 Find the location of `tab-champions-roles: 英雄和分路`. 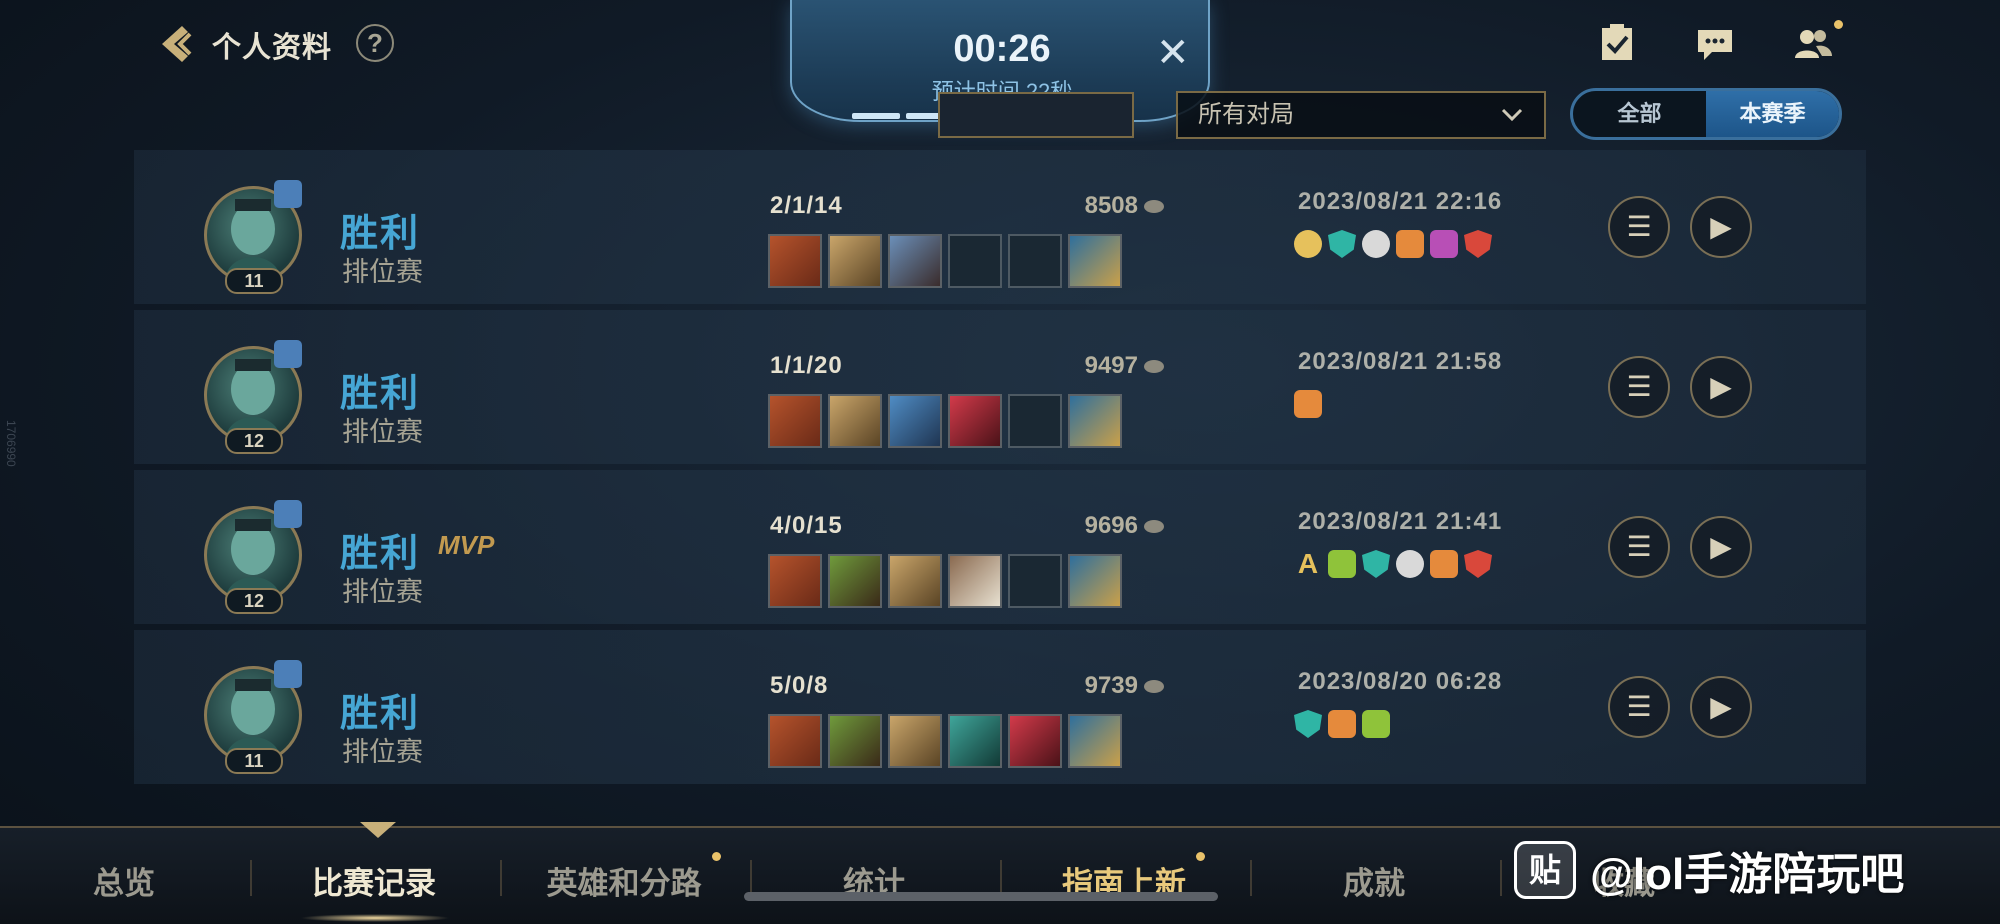

tab-champions-roles: 英雄和分路 is located at coordinates (624, 880).